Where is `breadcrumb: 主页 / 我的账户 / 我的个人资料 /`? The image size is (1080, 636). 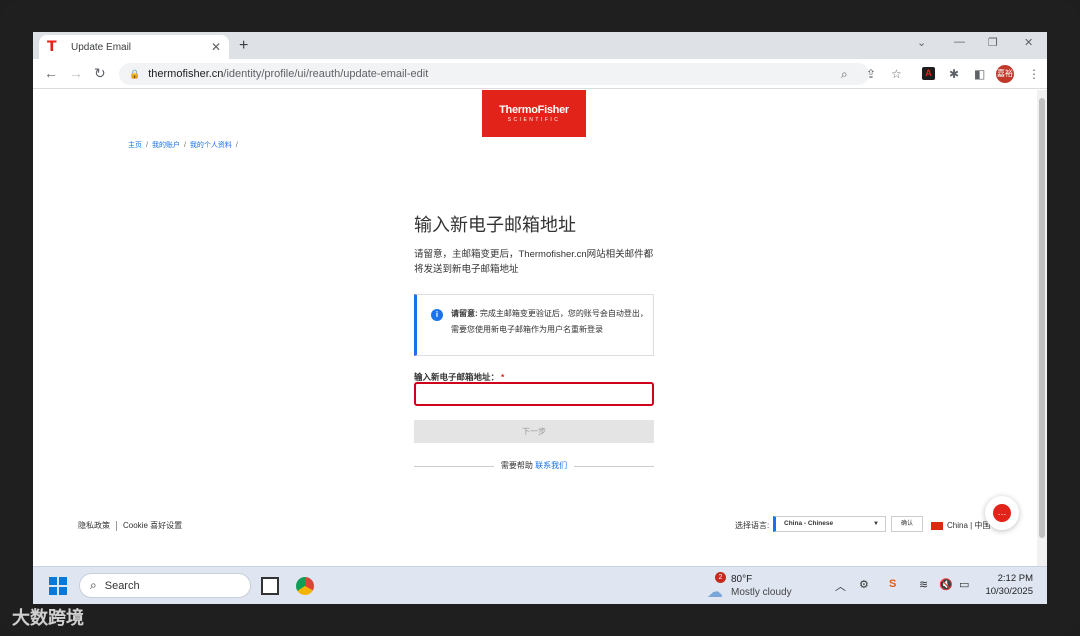 breadcrumb: 主页 / 我的账户 / 我的个人资料 / is located at coordinates (183, 145).